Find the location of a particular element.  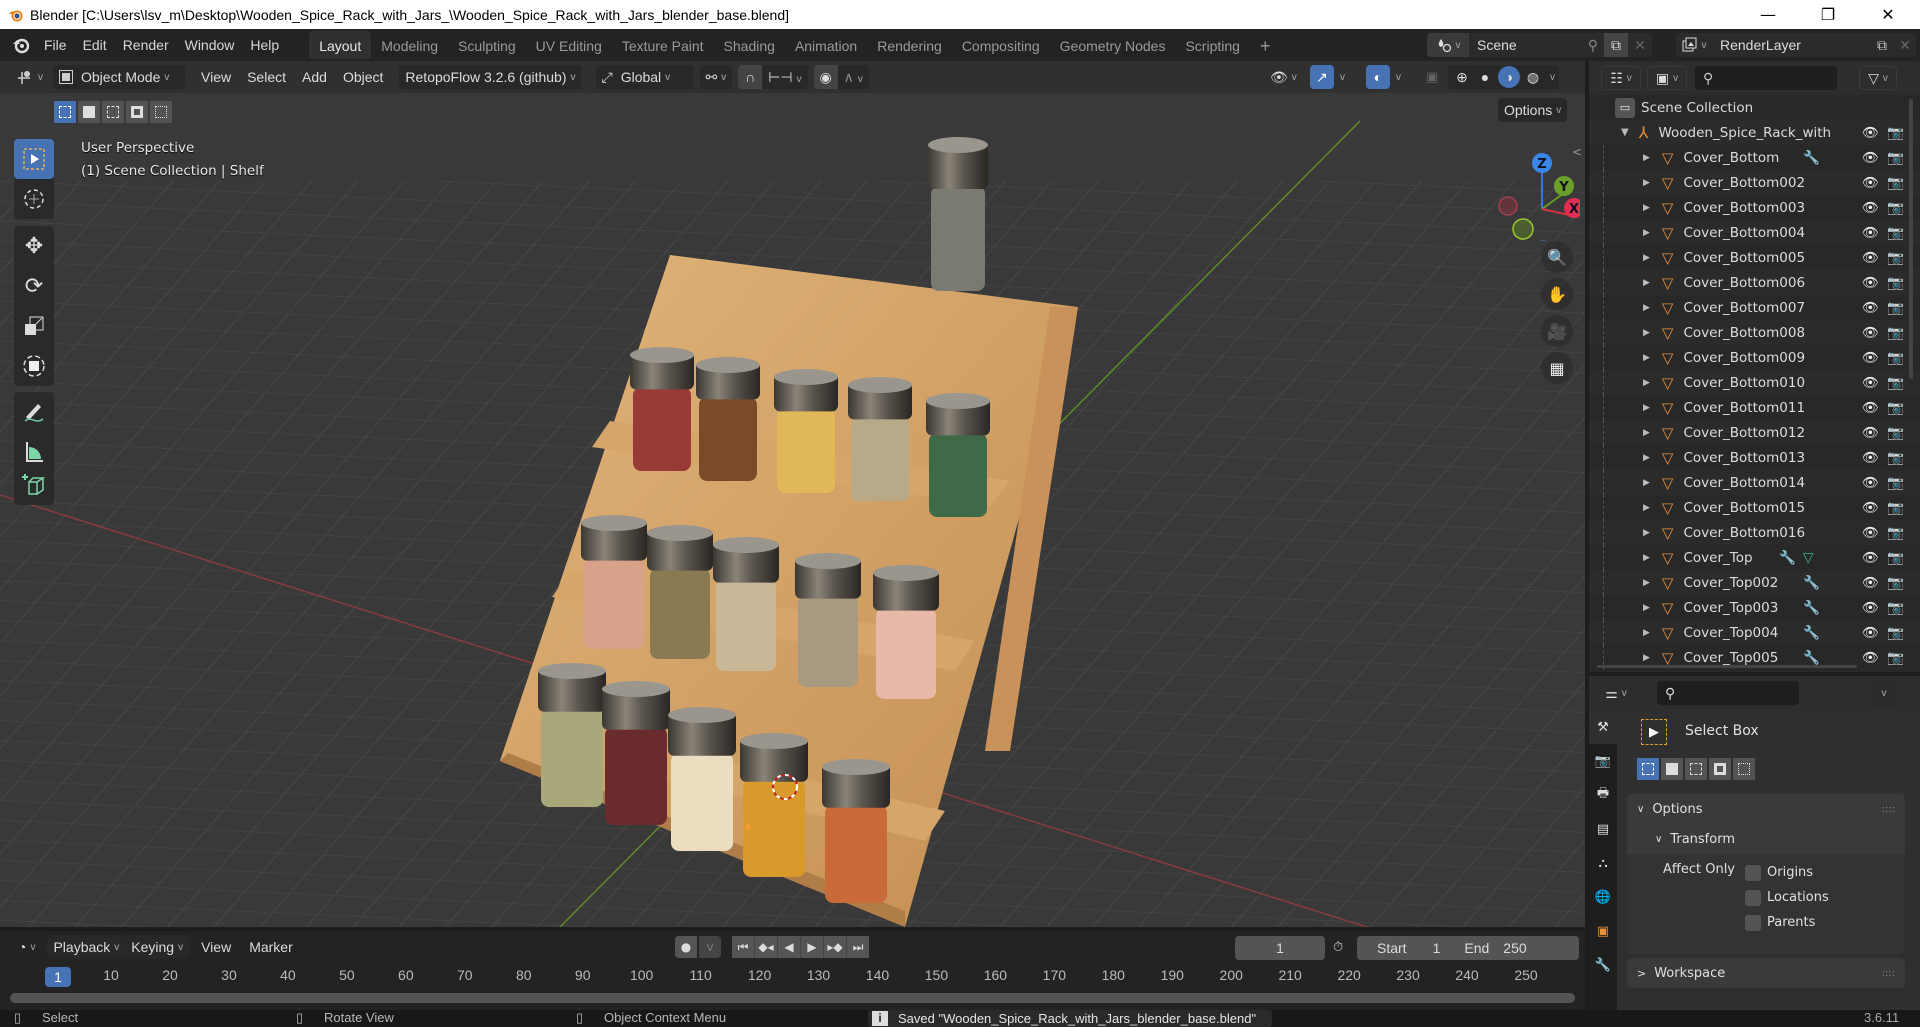

filter-button: ▽ v is located at coordinates (1878, 78).